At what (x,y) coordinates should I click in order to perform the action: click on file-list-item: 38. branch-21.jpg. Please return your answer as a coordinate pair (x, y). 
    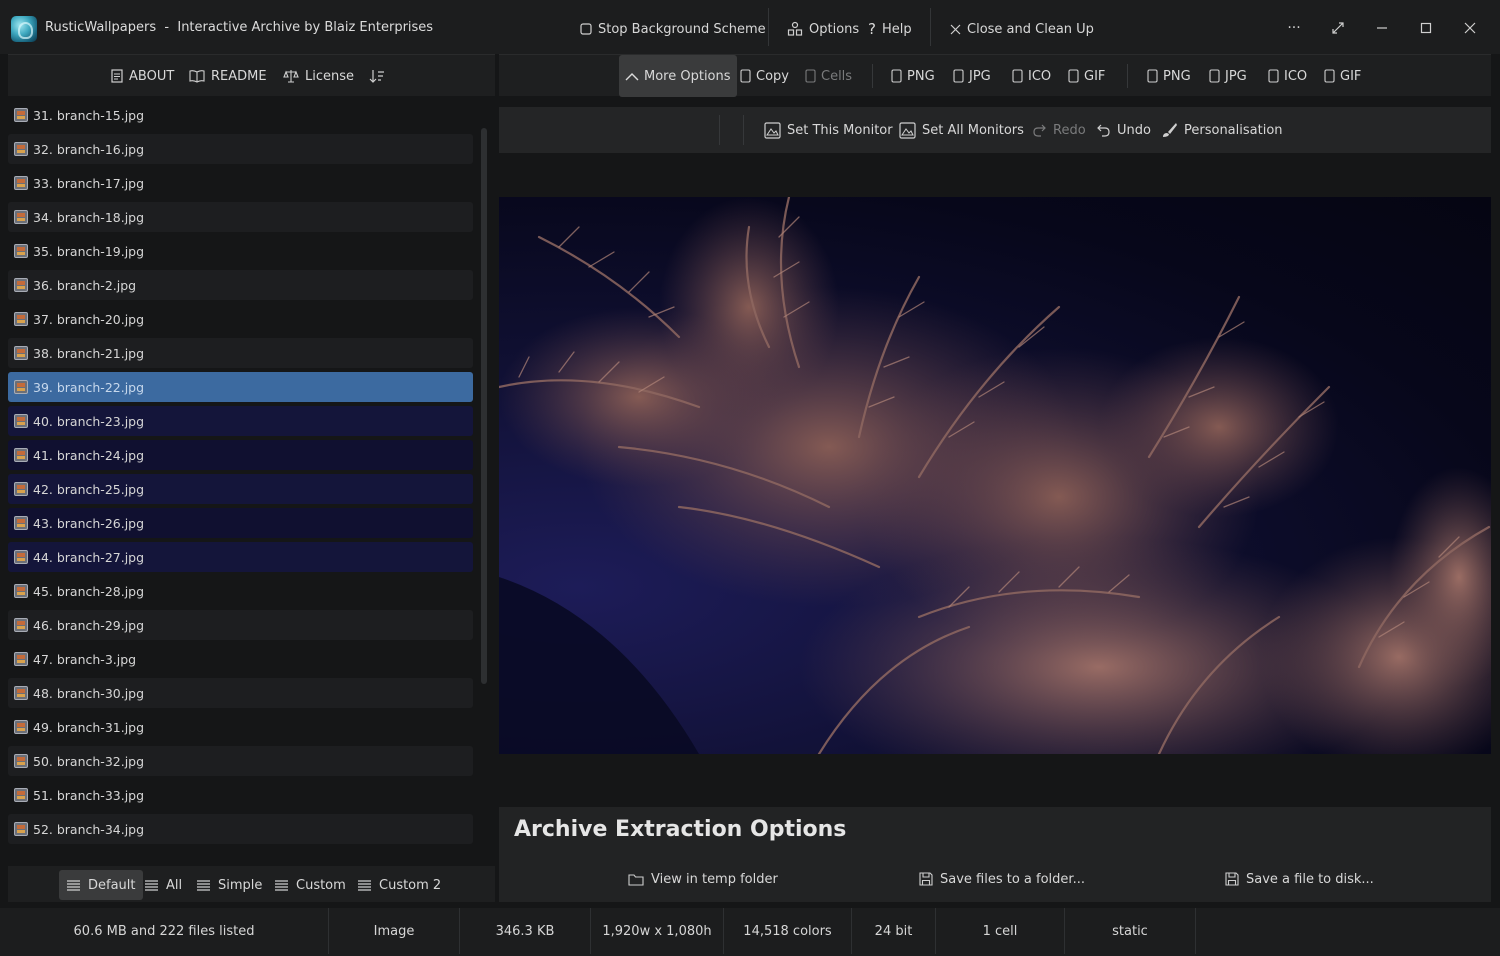
    Looking at the image, I should click on (240, 353).